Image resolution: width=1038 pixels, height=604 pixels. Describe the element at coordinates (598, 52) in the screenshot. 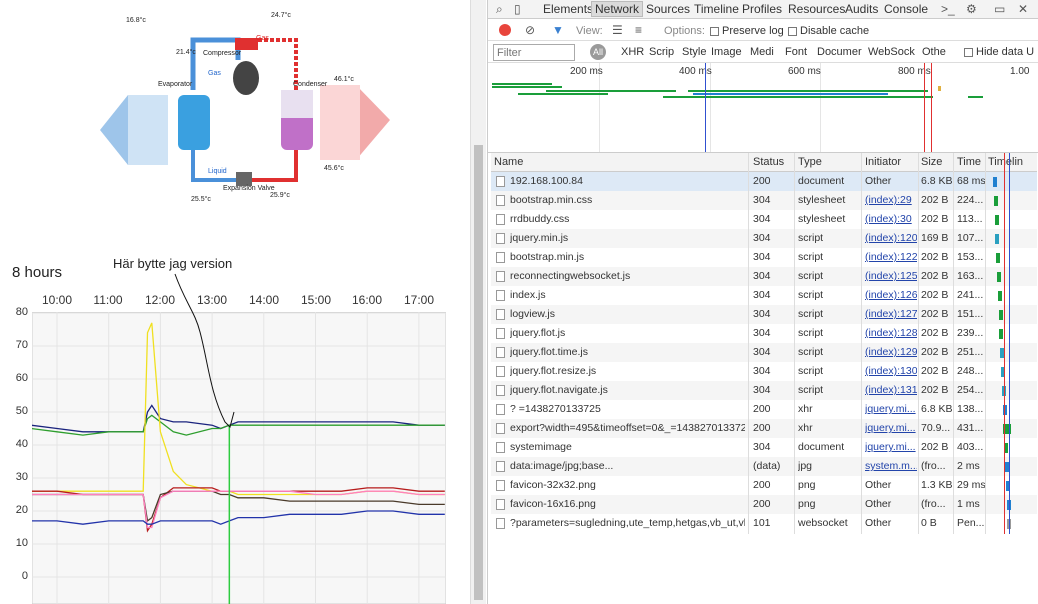

I see `filter-all-button: All` at that location.